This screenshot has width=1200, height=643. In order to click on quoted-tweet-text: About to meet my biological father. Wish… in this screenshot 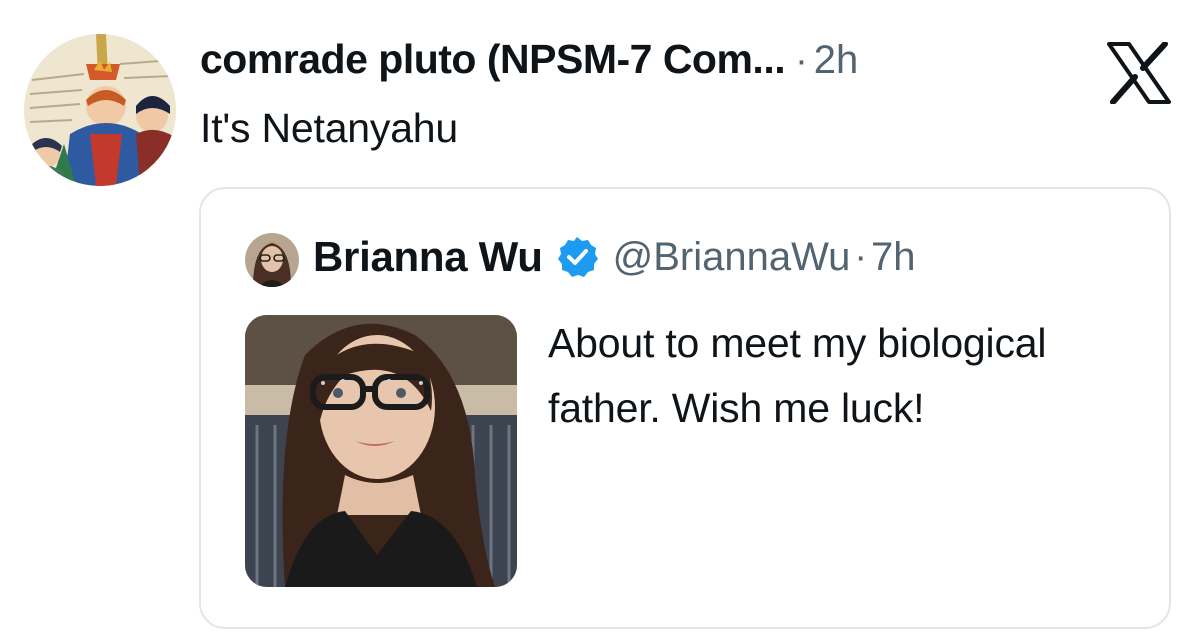, I will do `click(797, 375)`.